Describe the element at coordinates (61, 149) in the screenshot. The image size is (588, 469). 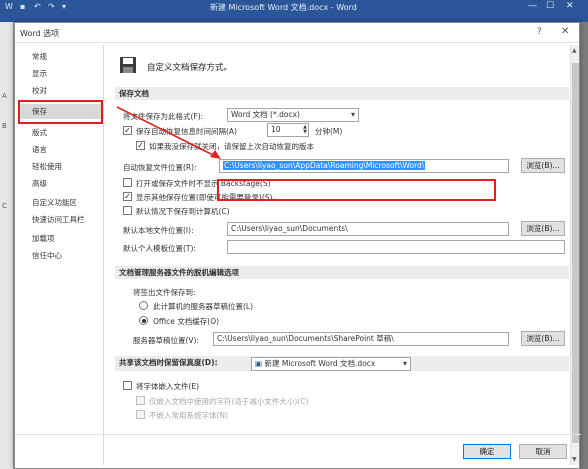
I see `nav-item-language: 语言` at that location.